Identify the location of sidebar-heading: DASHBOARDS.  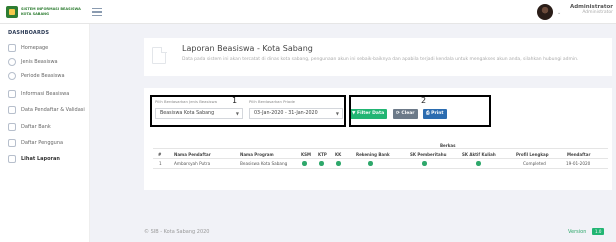
(29, 33).